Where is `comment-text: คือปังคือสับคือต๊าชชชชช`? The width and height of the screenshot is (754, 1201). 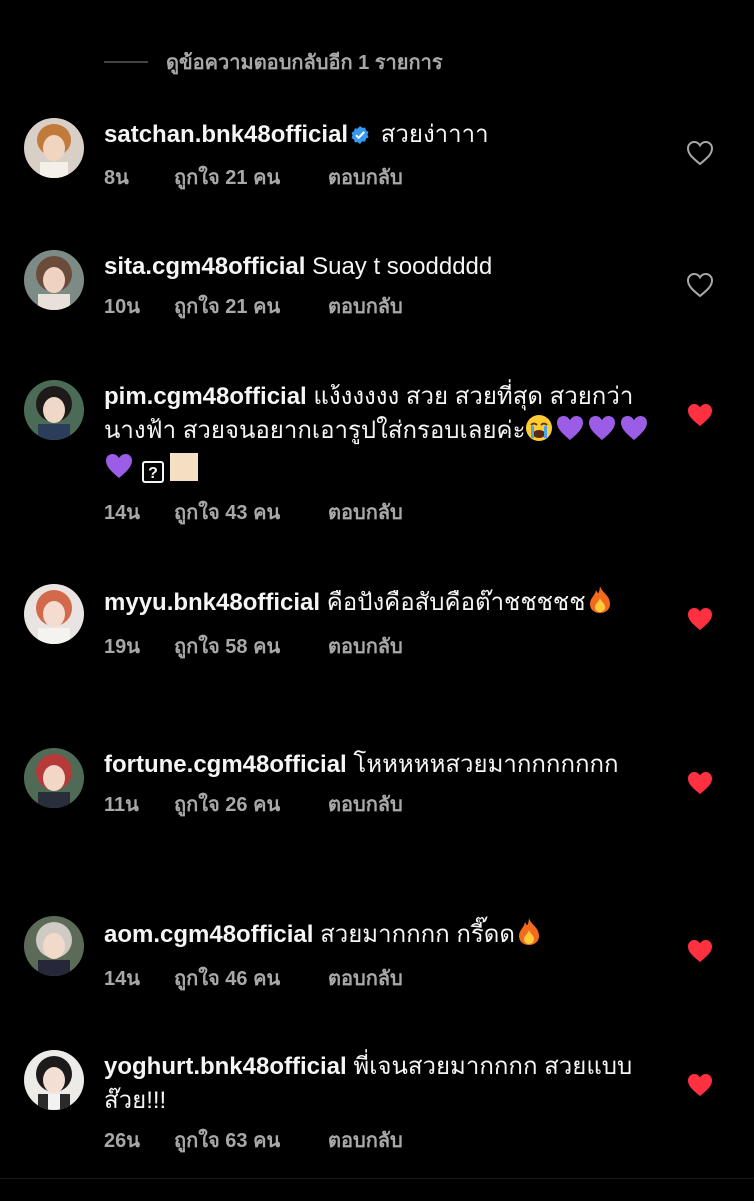
comment-text: คือปังคือสับคือต๊าชชชชช is located at coordinates (456, 602).